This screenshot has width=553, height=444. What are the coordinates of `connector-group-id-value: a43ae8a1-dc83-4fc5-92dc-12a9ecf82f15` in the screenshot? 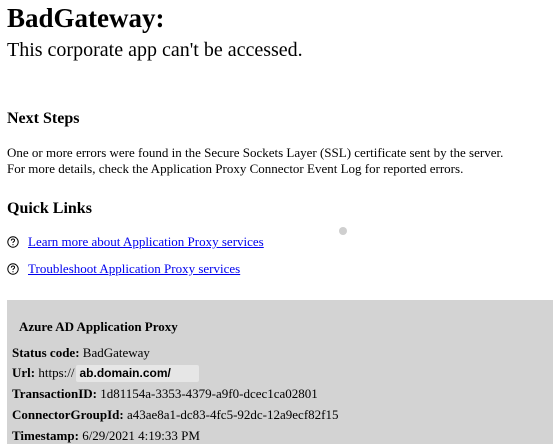 It's located at (232, 414).